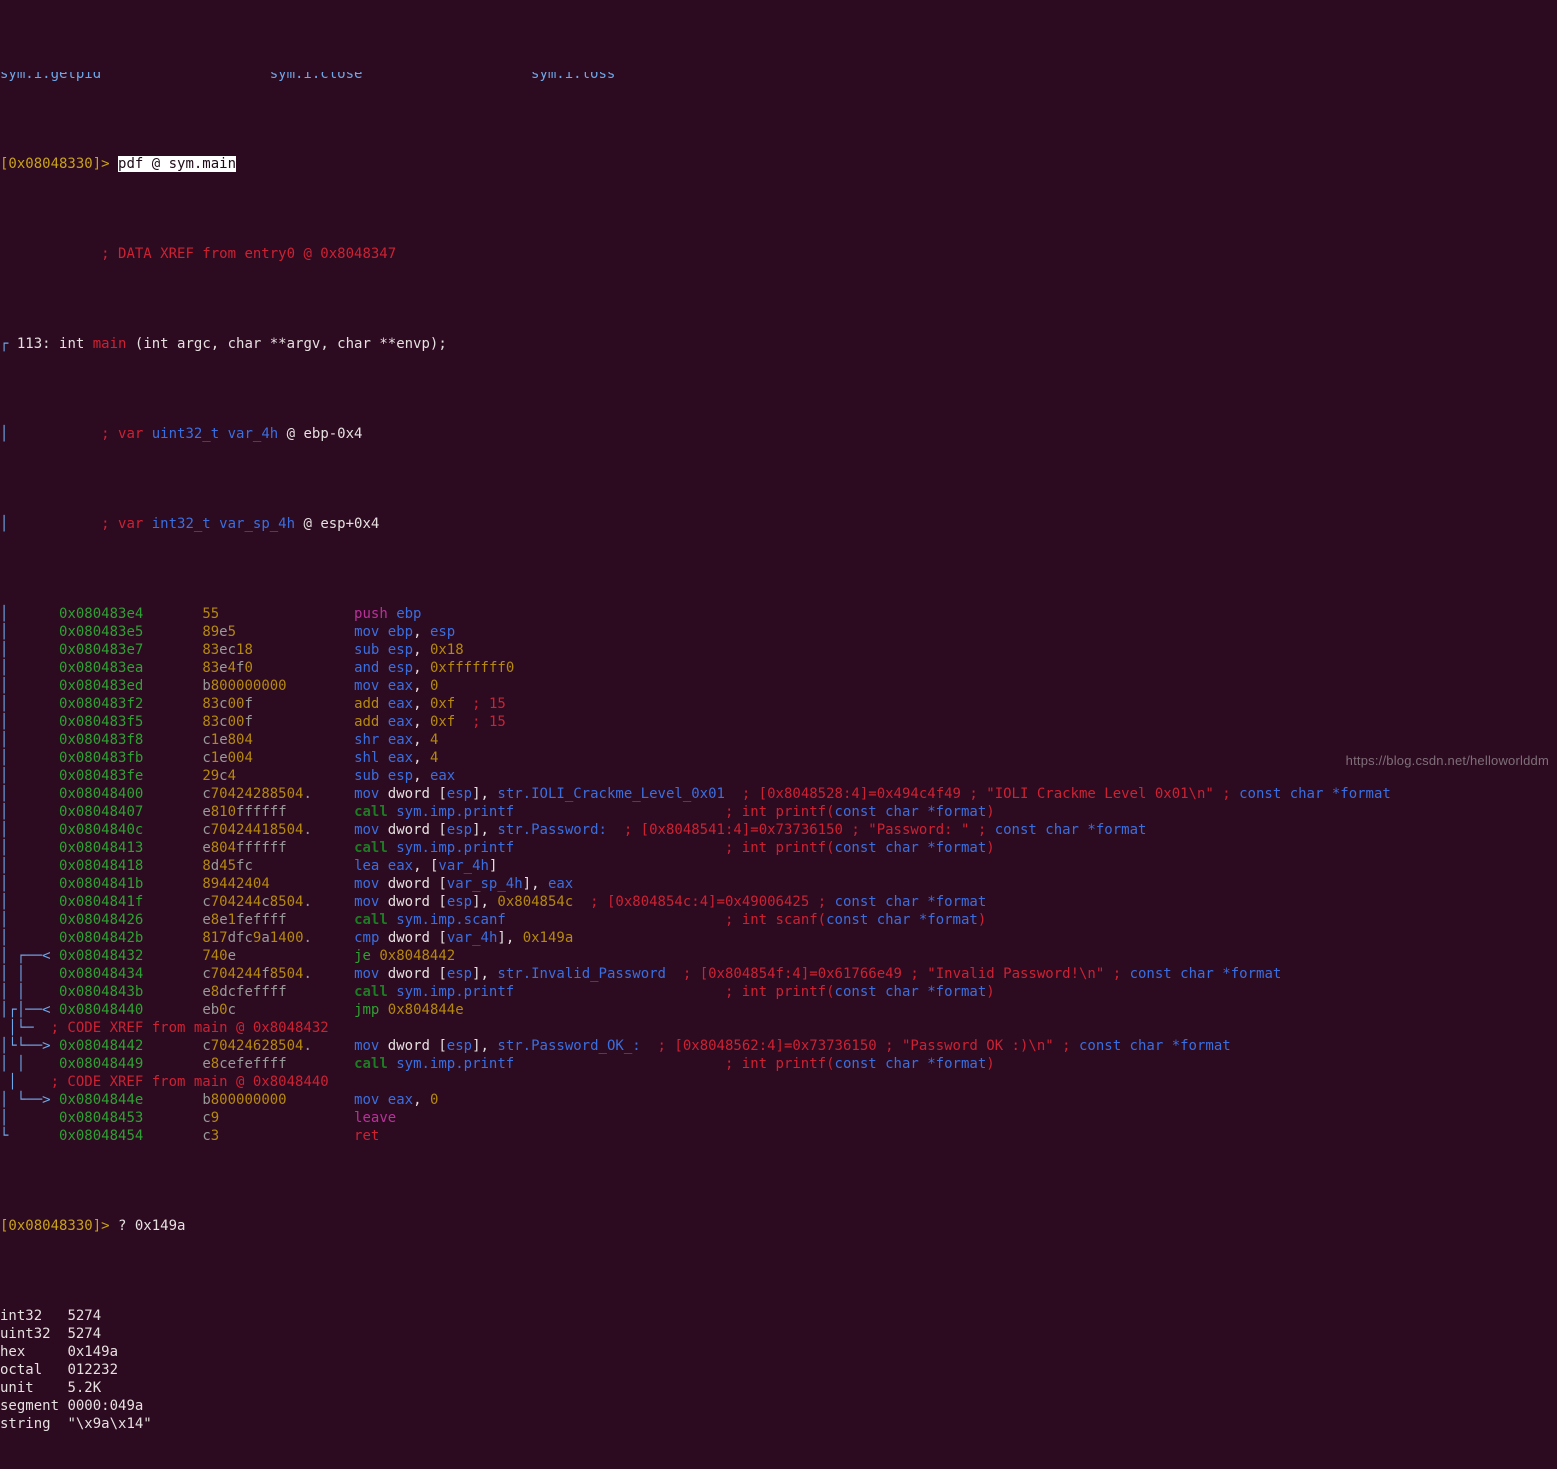 The height and width of the screenshot is (1469, 1557). Describe the element at coordinates (778, 740) in the screenshot. I see `disassembly-row: │ 0x080483f8 c1e804 shr eax, 4` at that location.